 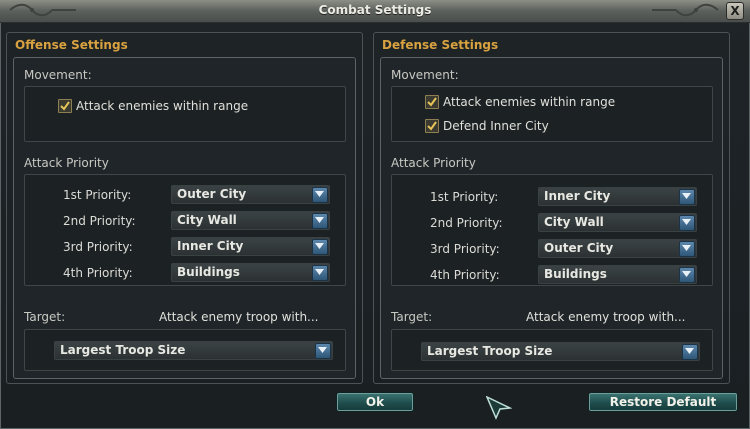 I want to click on ornament-right-icon, so click(x=685, y=10).